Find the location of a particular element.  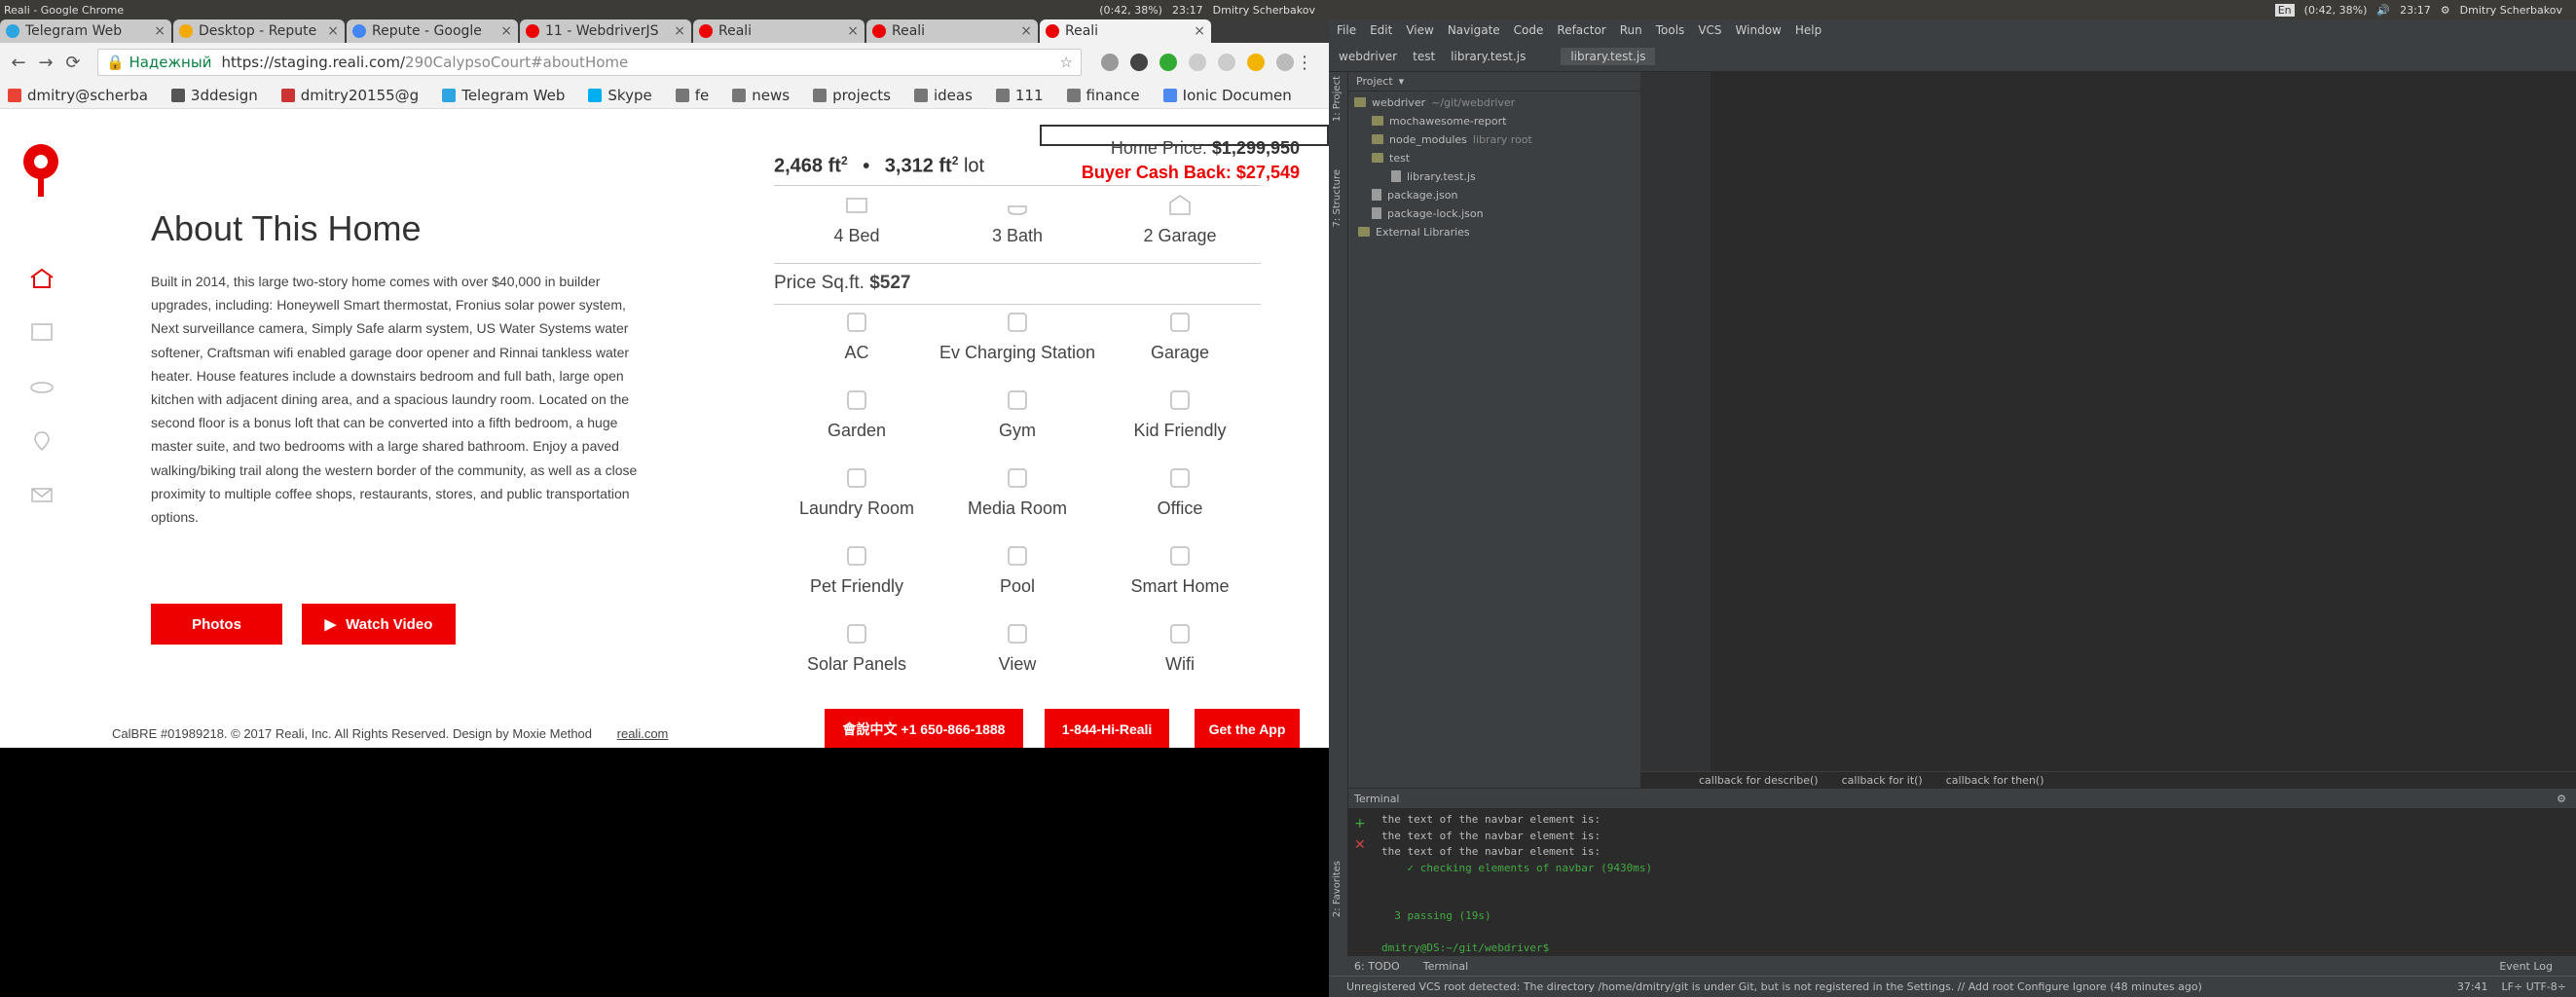

back-icon: ← is located at coordinates (18, 63).